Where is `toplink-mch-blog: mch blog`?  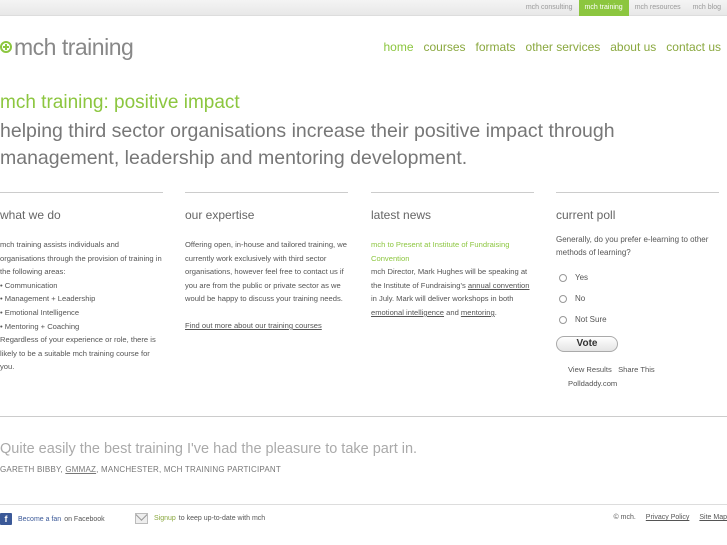
toplink-mch-blog: mch blog is located at coordinates (707, 8).